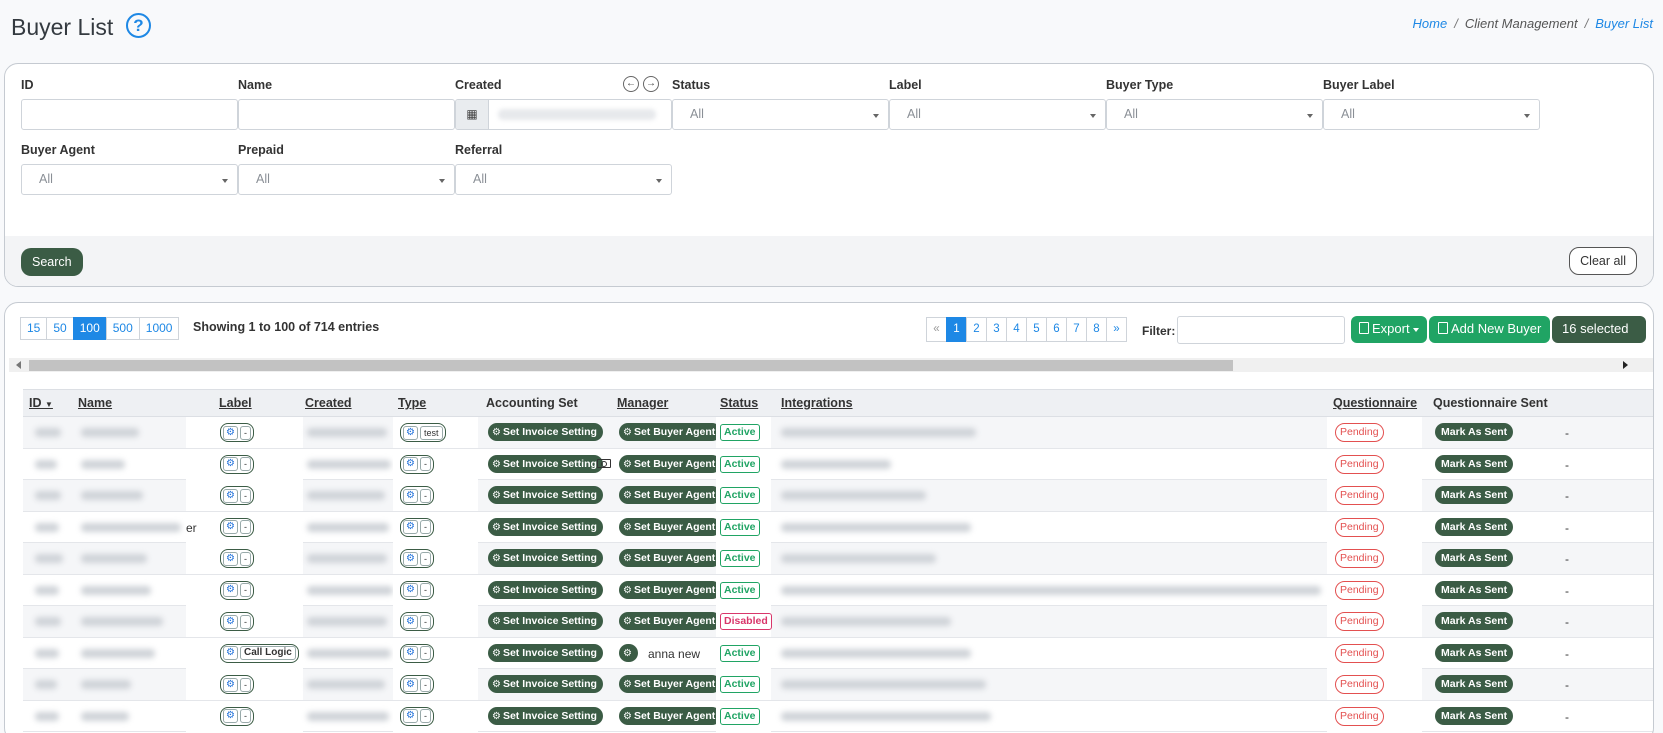 The height and width of the screenshot is (733, 1663). I want to click on set-buyer-agent-button: ⚙, so click(628, 652).